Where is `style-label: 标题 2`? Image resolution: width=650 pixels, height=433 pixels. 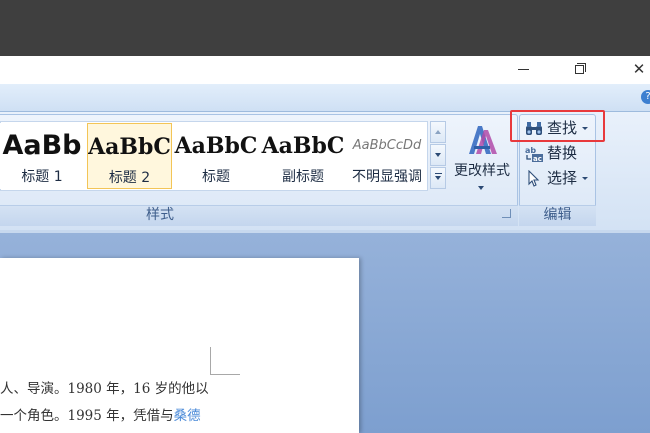 style-label: 标题 2 is located at coordinates (129, 178).